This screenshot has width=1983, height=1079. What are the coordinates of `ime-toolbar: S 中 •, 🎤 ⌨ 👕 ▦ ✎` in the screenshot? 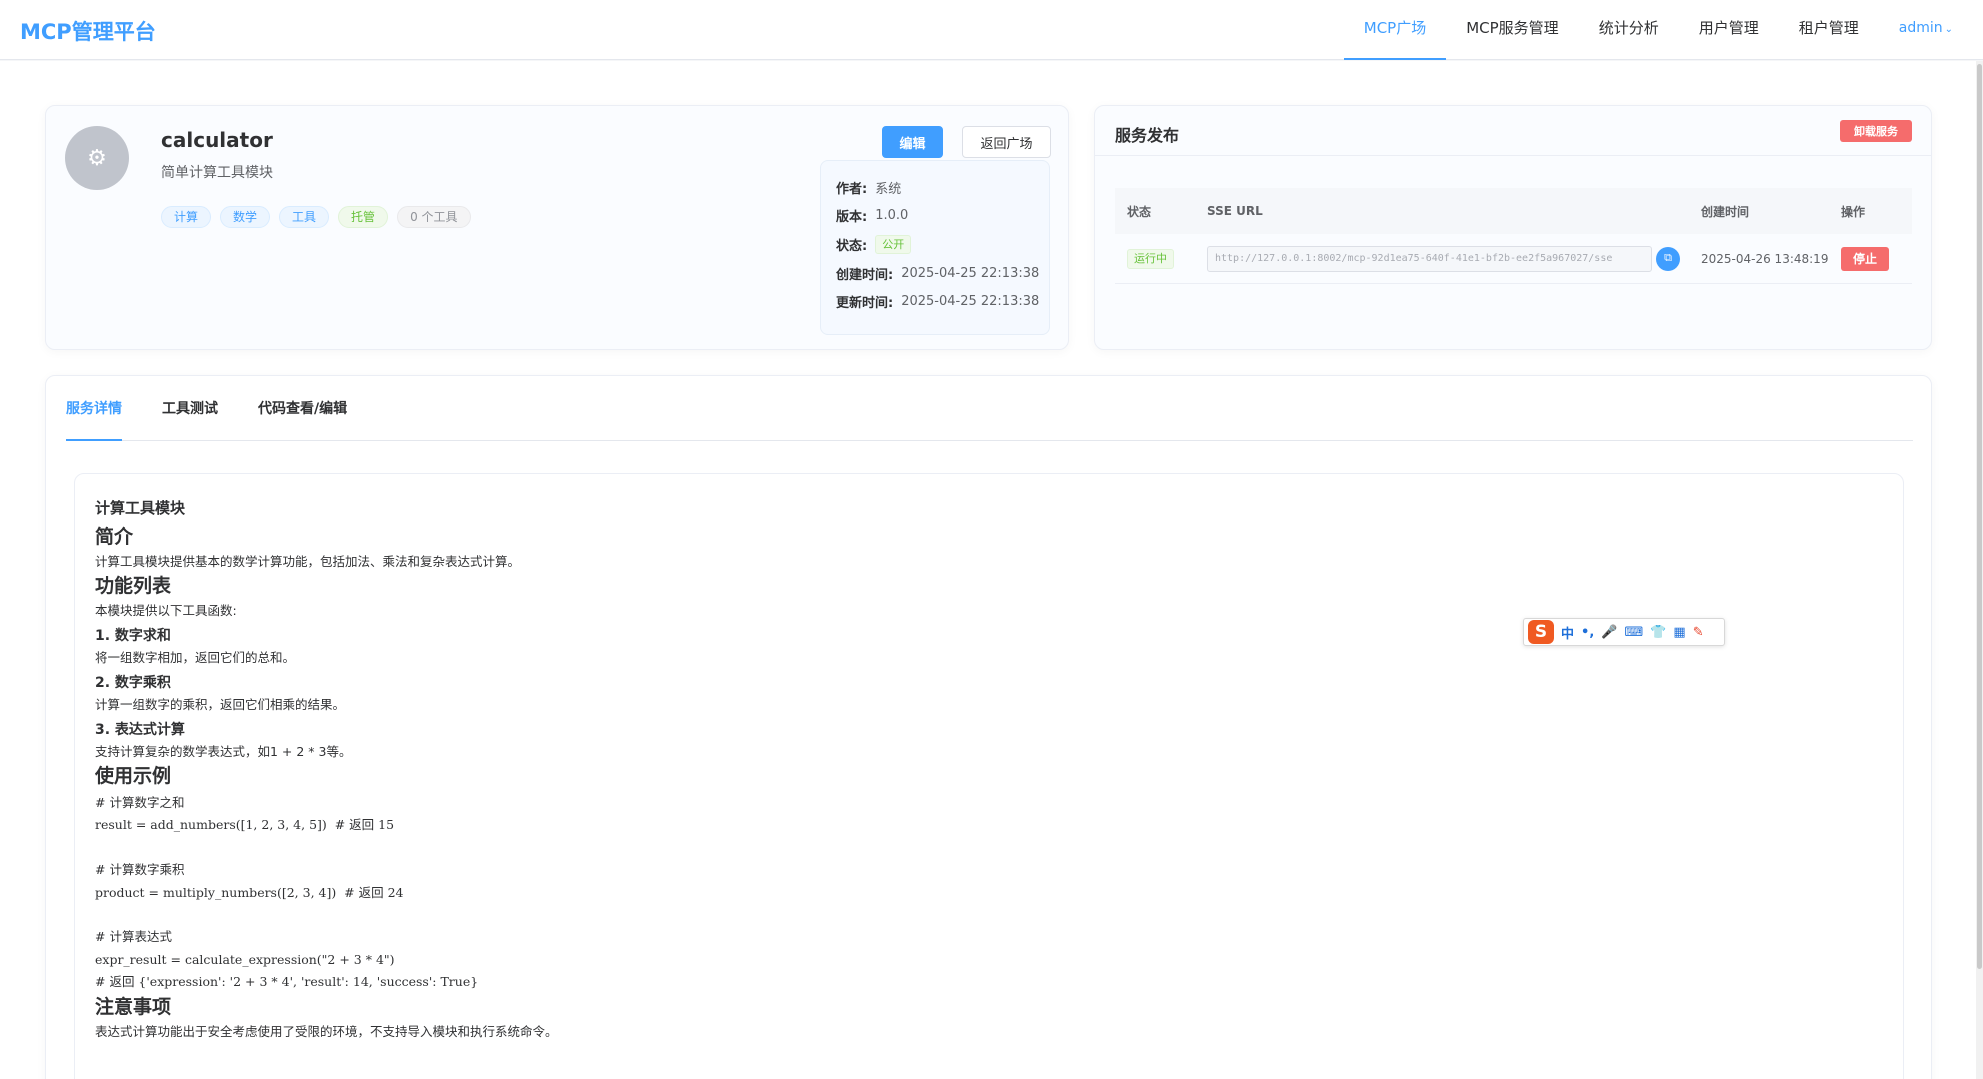 It's located at (1624, 632).